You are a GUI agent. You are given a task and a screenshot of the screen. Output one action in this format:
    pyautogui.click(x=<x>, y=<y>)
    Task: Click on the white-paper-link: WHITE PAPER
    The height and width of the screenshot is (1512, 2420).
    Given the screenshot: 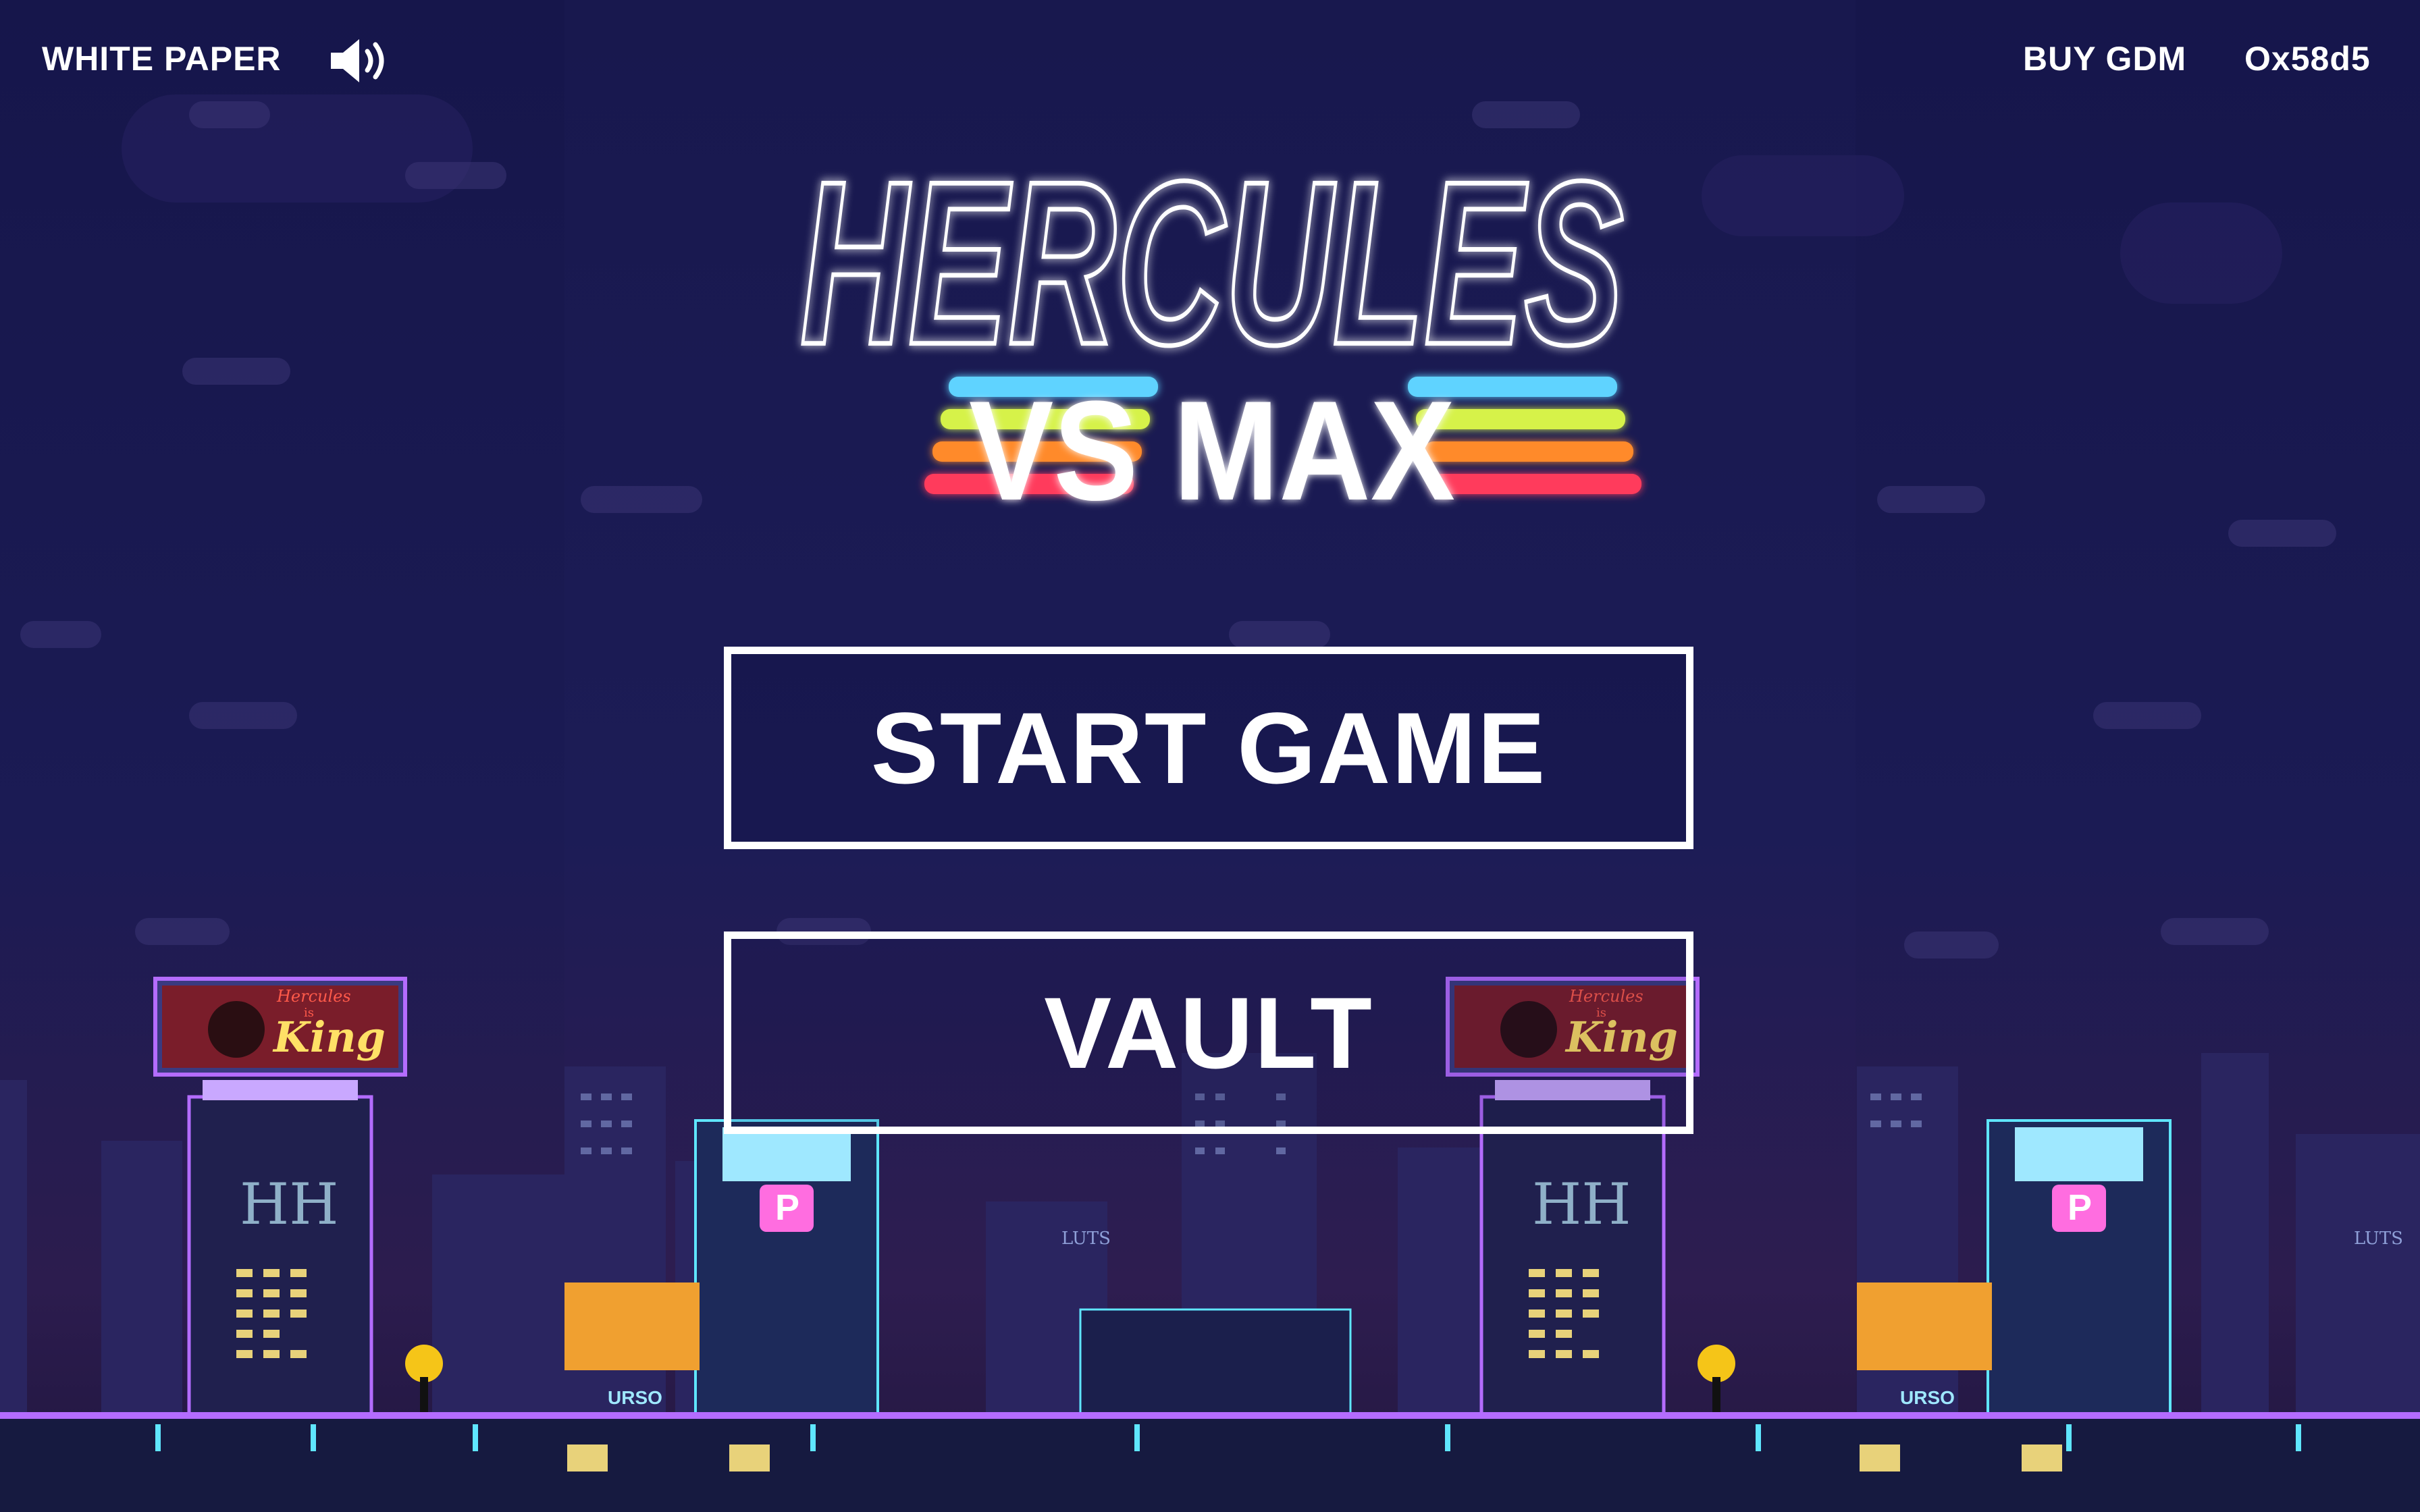 What is the action you would take?
    pyautogui.click(x=162, y=58)
    